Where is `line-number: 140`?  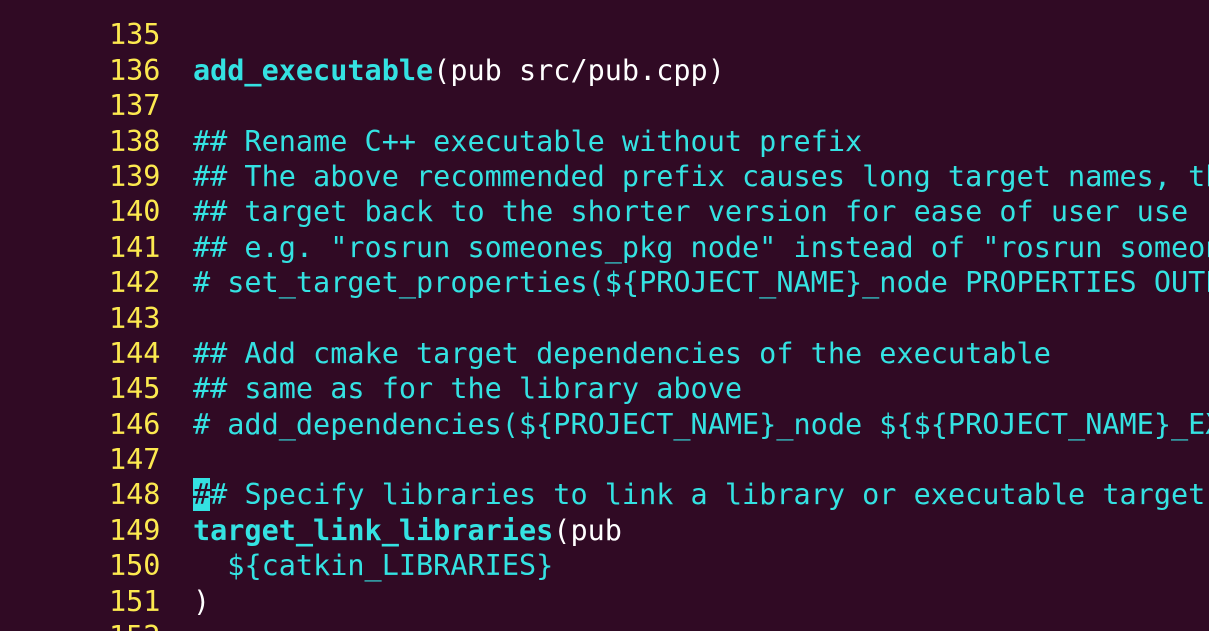
line-number: 140 is located at coordinates (134, 212).